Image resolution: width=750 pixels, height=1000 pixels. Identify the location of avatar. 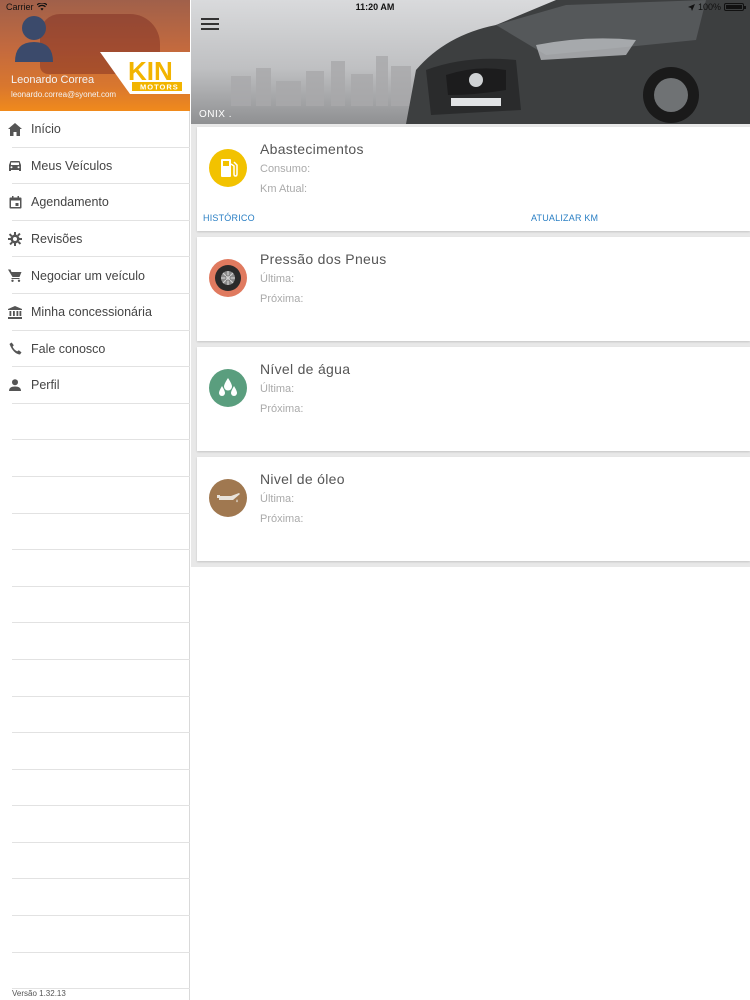
(34, 38).